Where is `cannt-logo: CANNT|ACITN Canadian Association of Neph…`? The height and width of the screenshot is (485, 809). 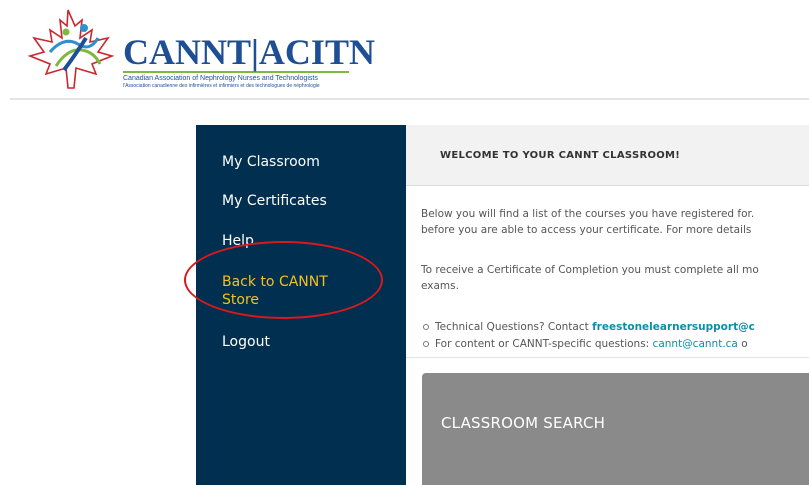 cannt-logo: CANNT|ACITN Canadian Association of Neph… is located at coordinates (197, 50).